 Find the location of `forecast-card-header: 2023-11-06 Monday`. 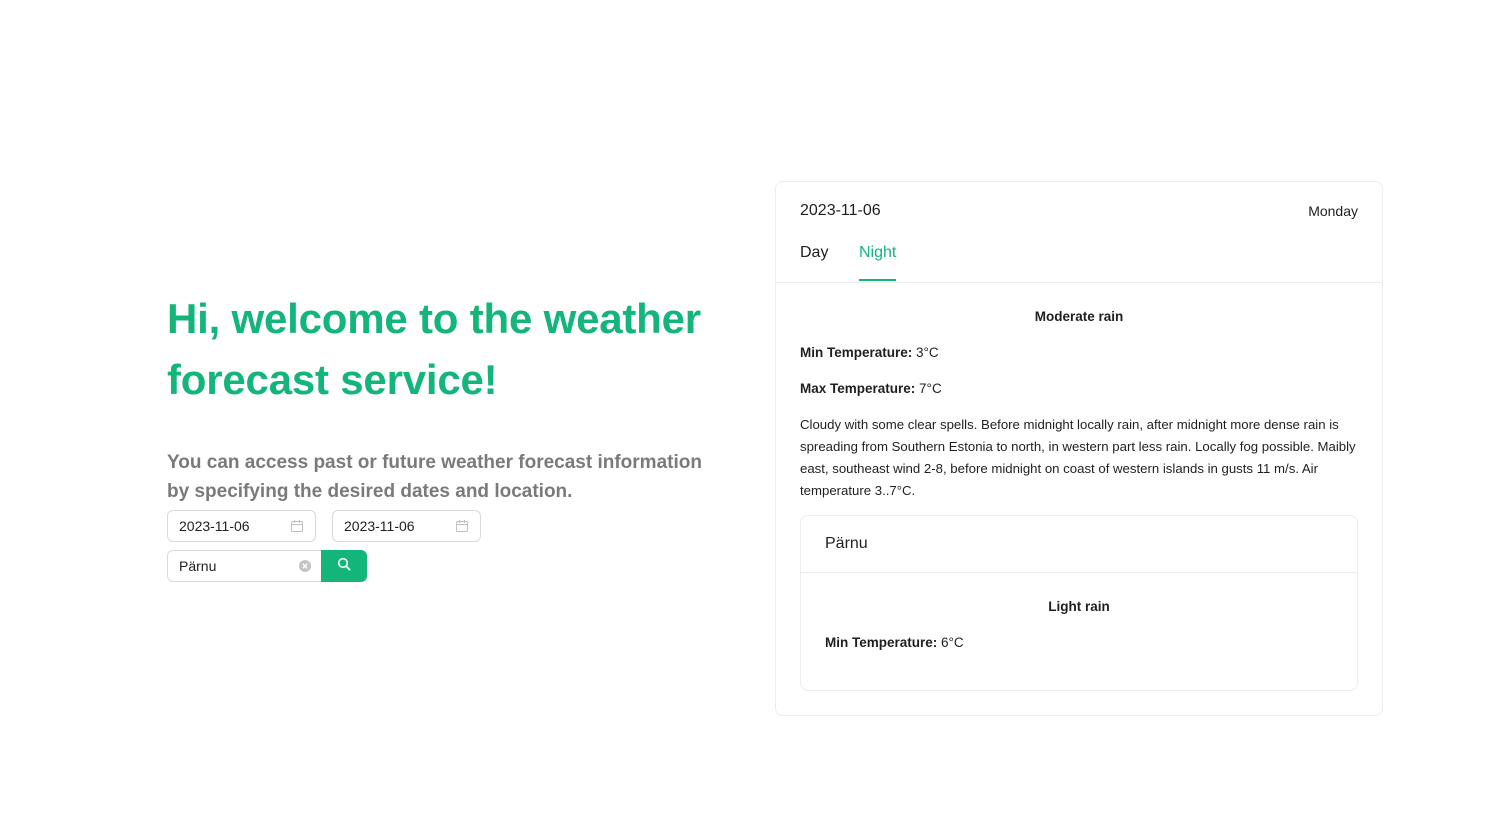

forecast-card-header: 2023-11-06 Monday is located at coordinates (1079, 211).